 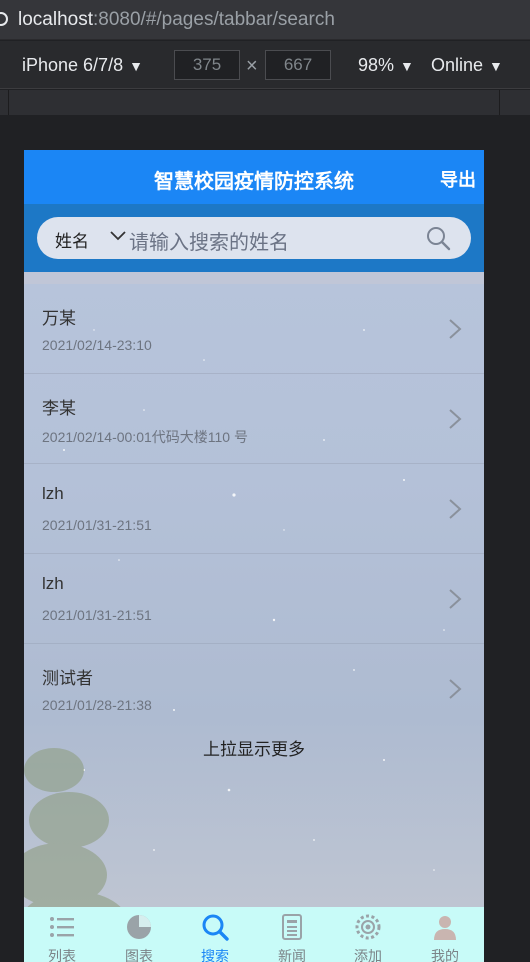 What do you see at coordinates (254, 749) in the screenshot?
I see `load-more-hint: 上拉显示更多` at bounding box center [254, 749].